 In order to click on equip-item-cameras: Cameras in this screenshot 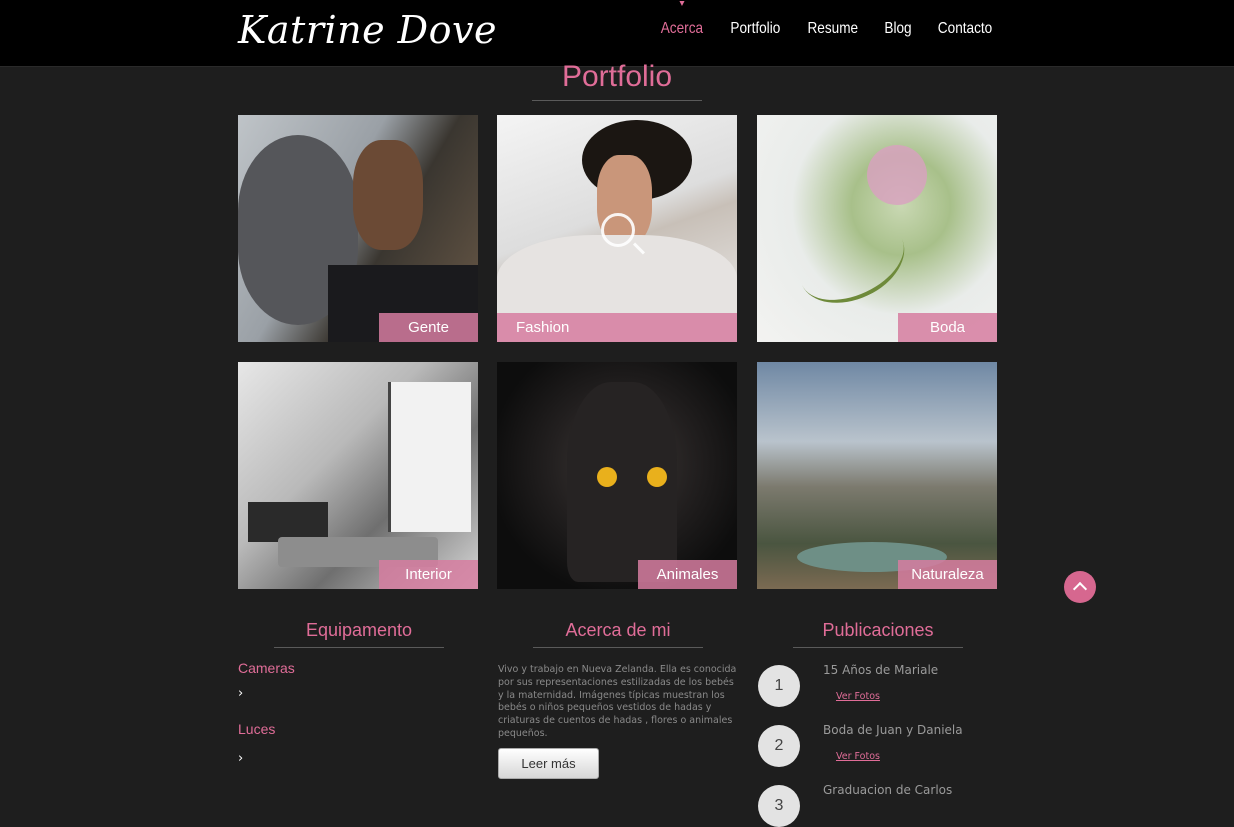, I will do `click(266, 668)`.